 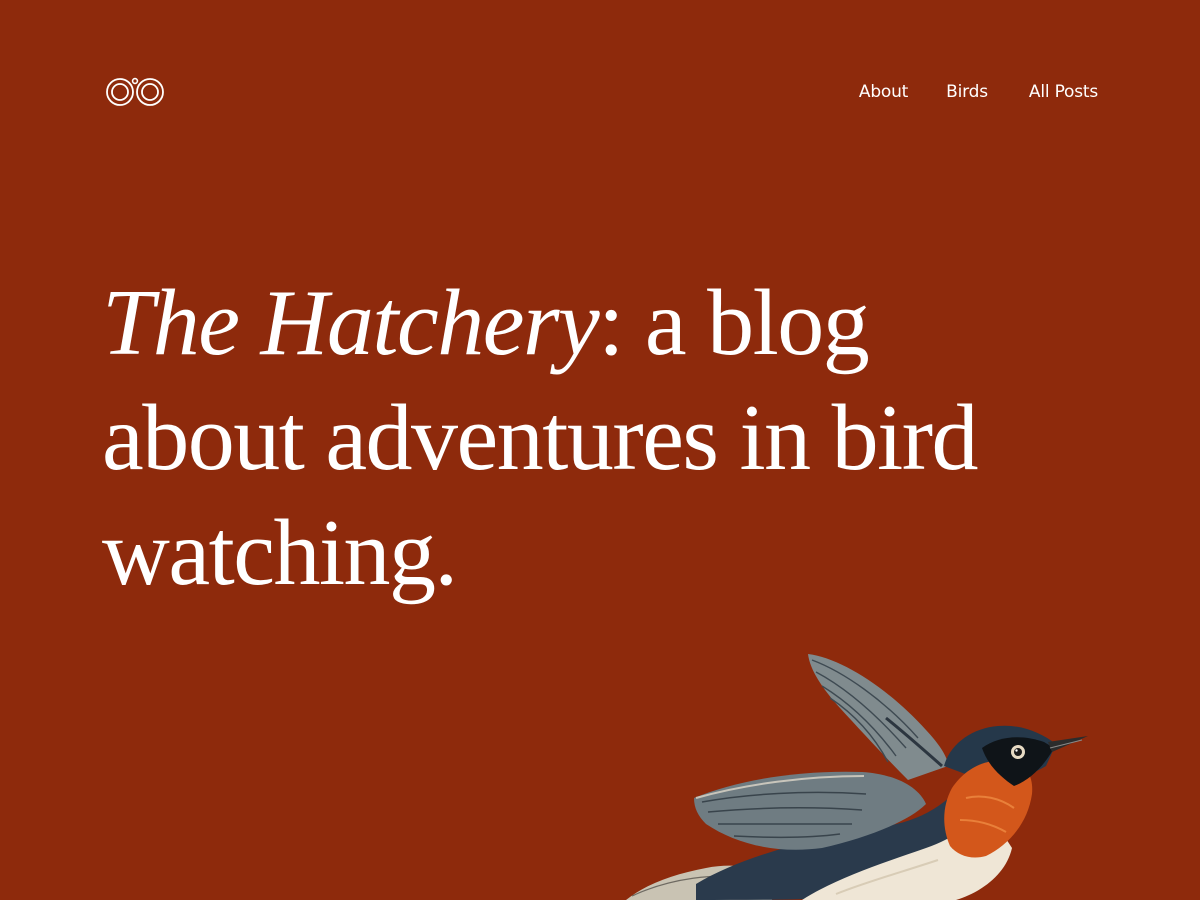 What do you see at coordinates (1063, 92) in the screenshot?
I see `nav-link-all-posts: All Posts` at bounding box center [1063, 92].